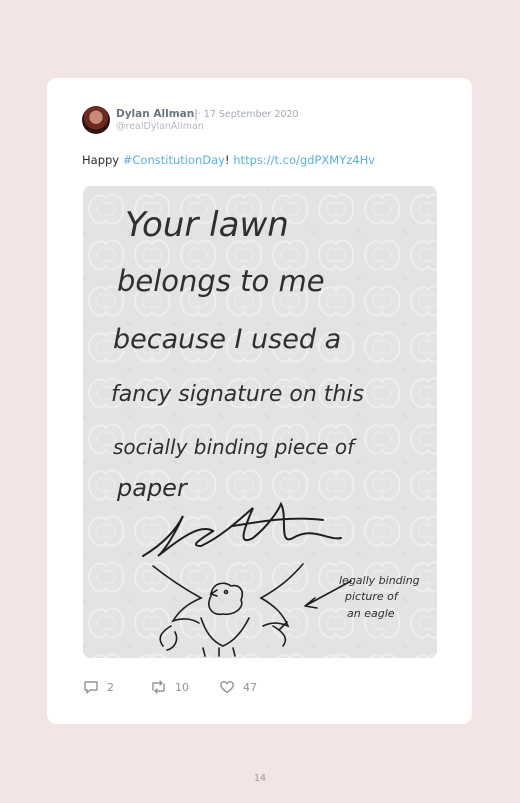 Image resolution: width=520 pixels, height=803 pixels. Describe the element at coordinates (221, 281) in the screenshot. I see `note-line-2: belongs to me` at that location.